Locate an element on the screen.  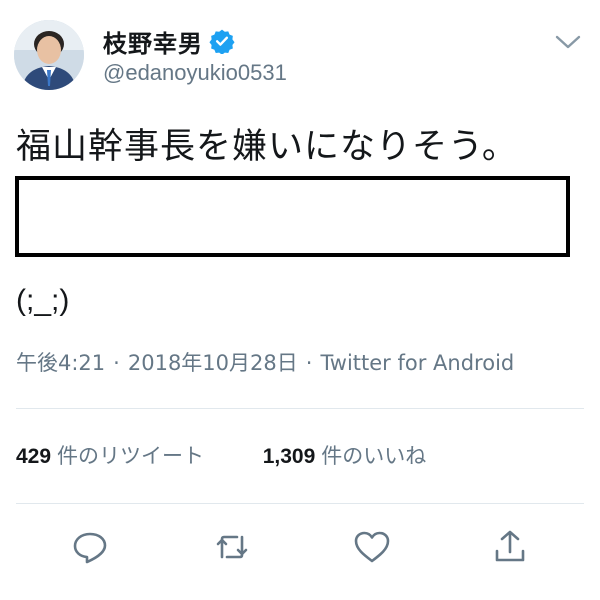
share-button is located at coordinates (510, 547).